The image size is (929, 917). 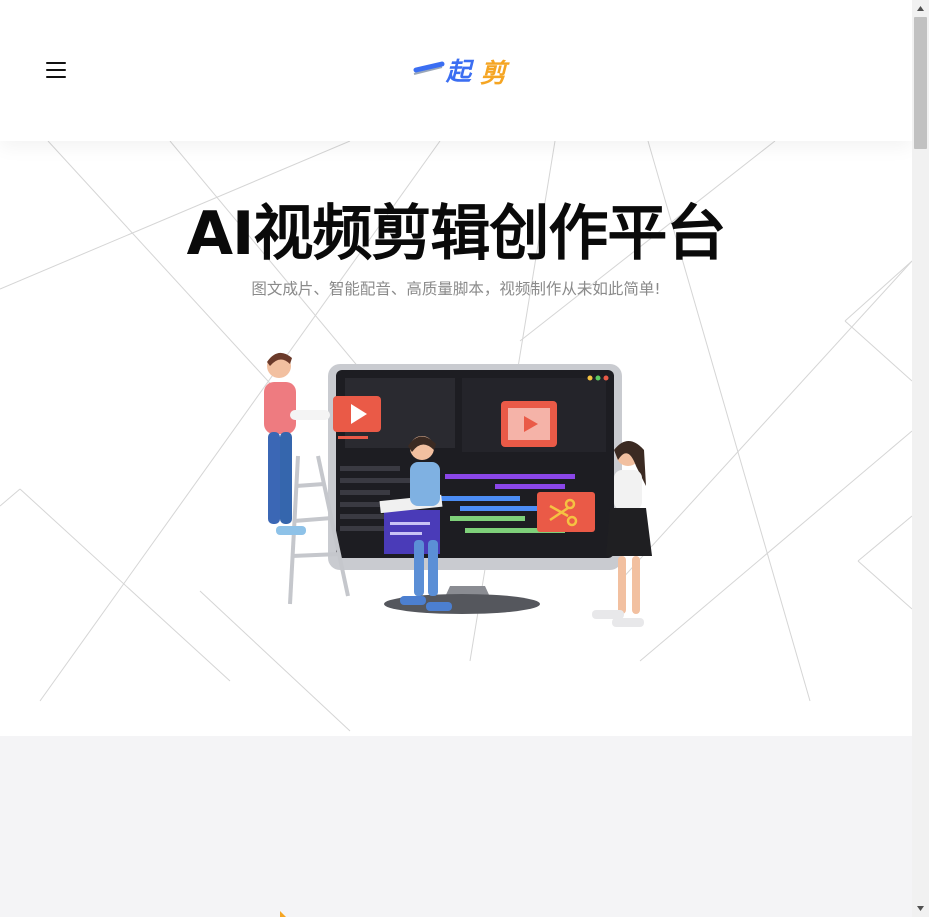 What do you see at coordinates (920, 83) in the screenshot?
I see `scrollbar-thumb` at bounding box center [920, 83].